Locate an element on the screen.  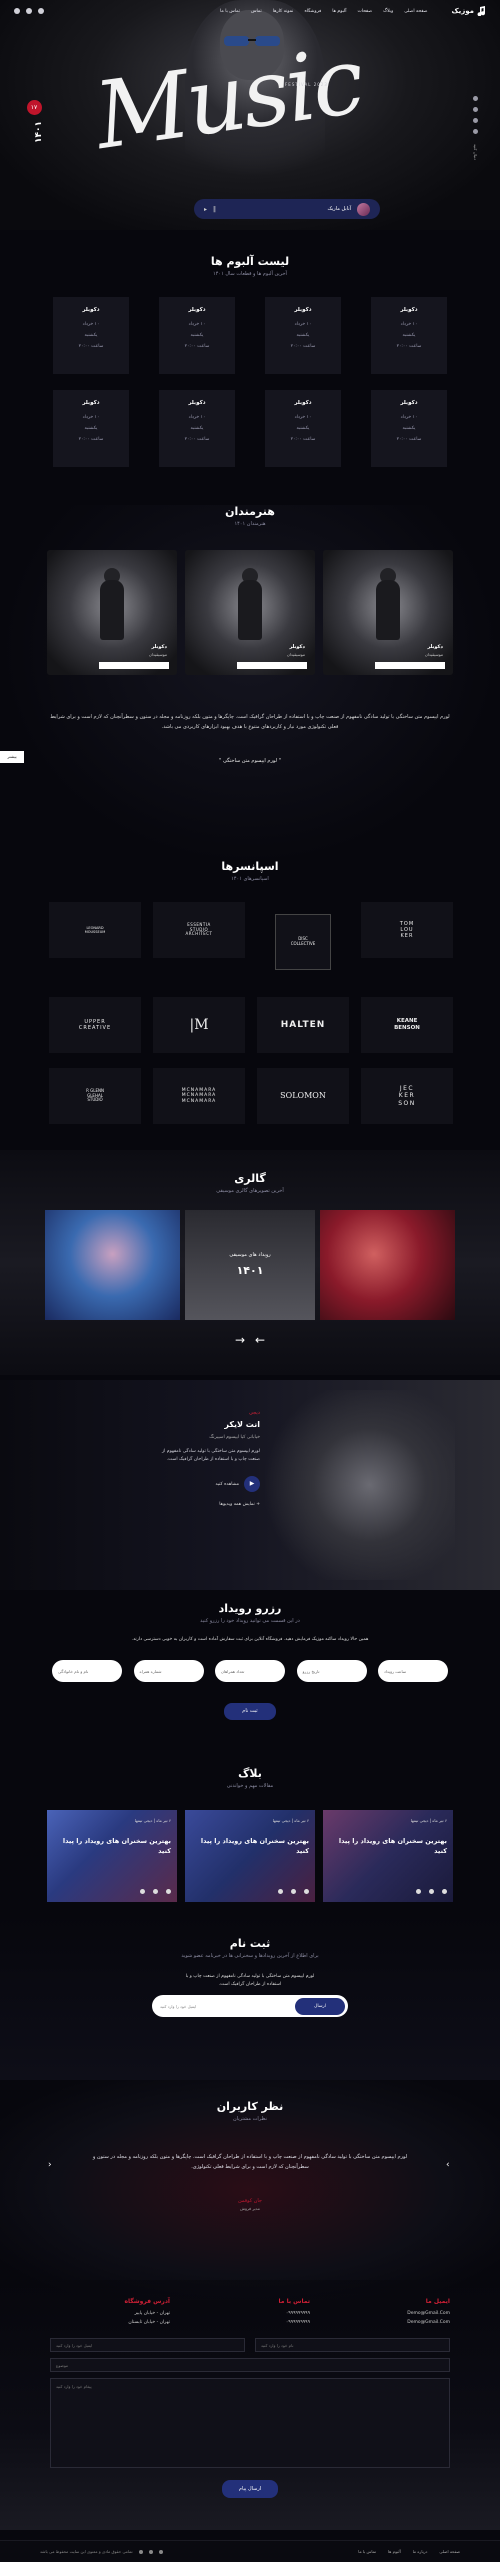
side-tab: بیشتر is located at coordinates (12, 757).